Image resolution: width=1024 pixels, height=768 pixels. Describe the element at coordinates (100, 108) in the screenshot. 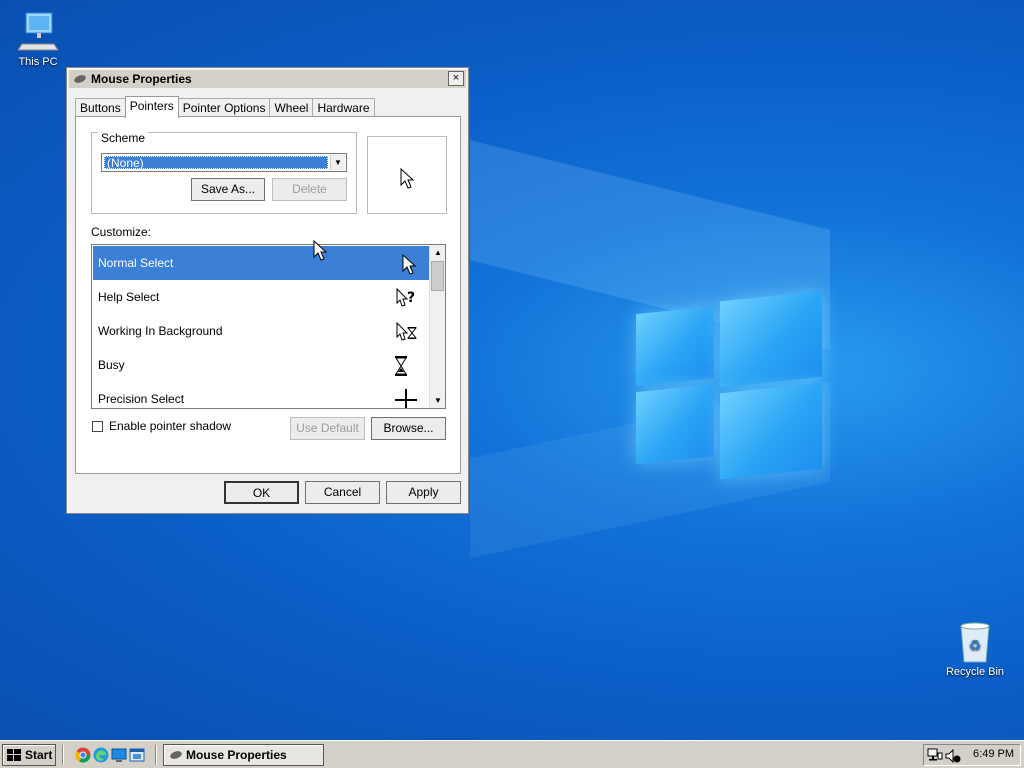

I see `tab-buttons: Buttons` at that location.